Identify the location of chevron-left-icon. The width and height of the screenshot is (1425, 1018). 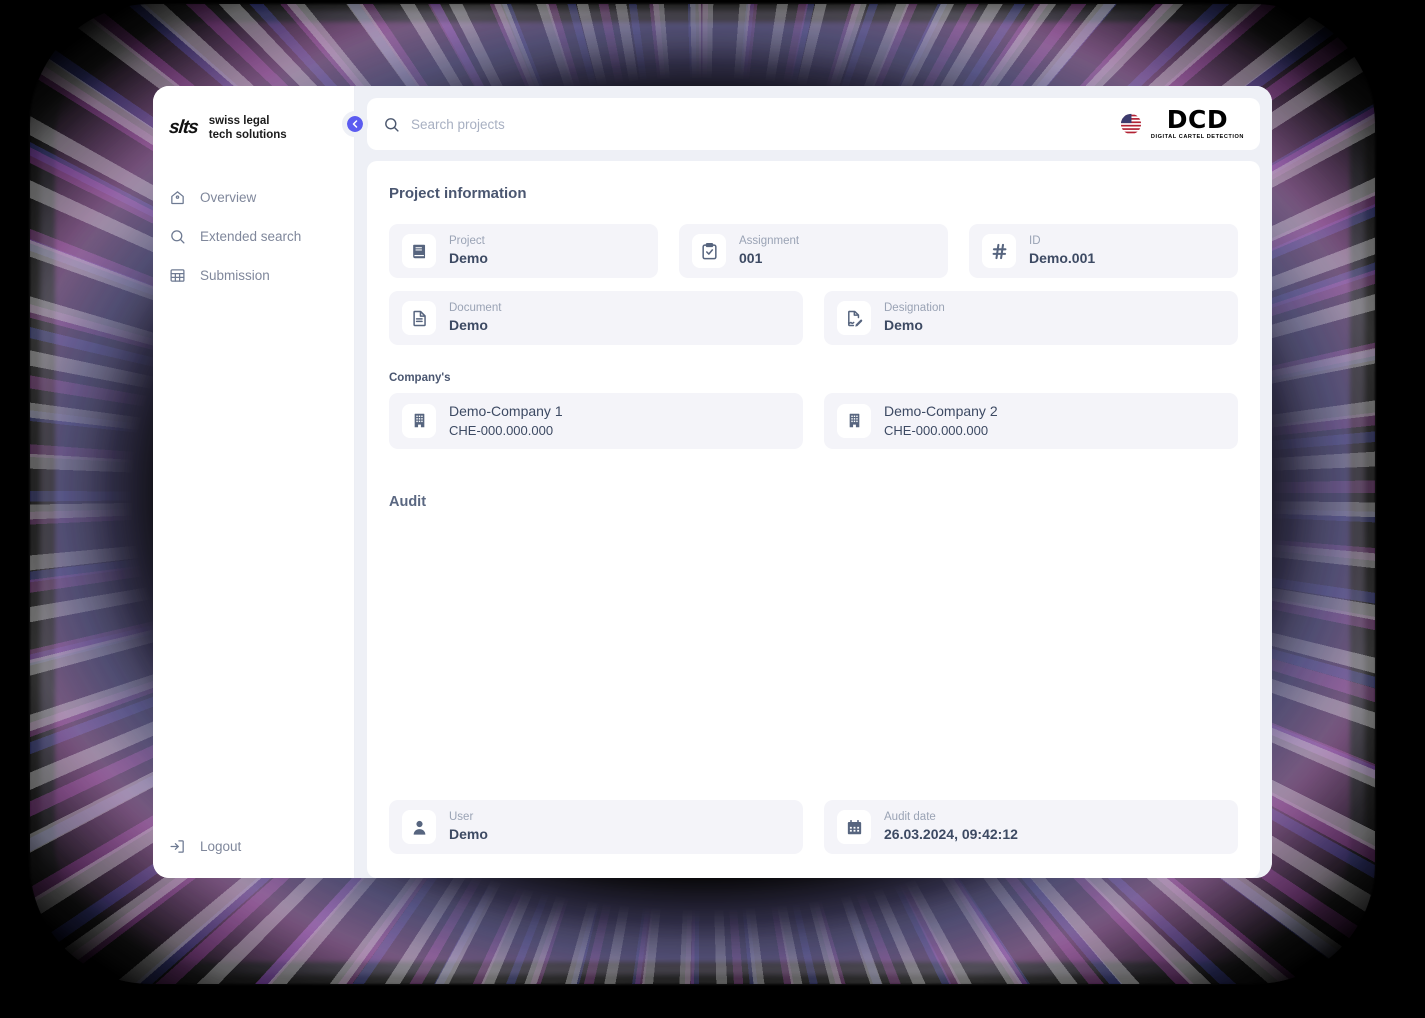
(355, 124).